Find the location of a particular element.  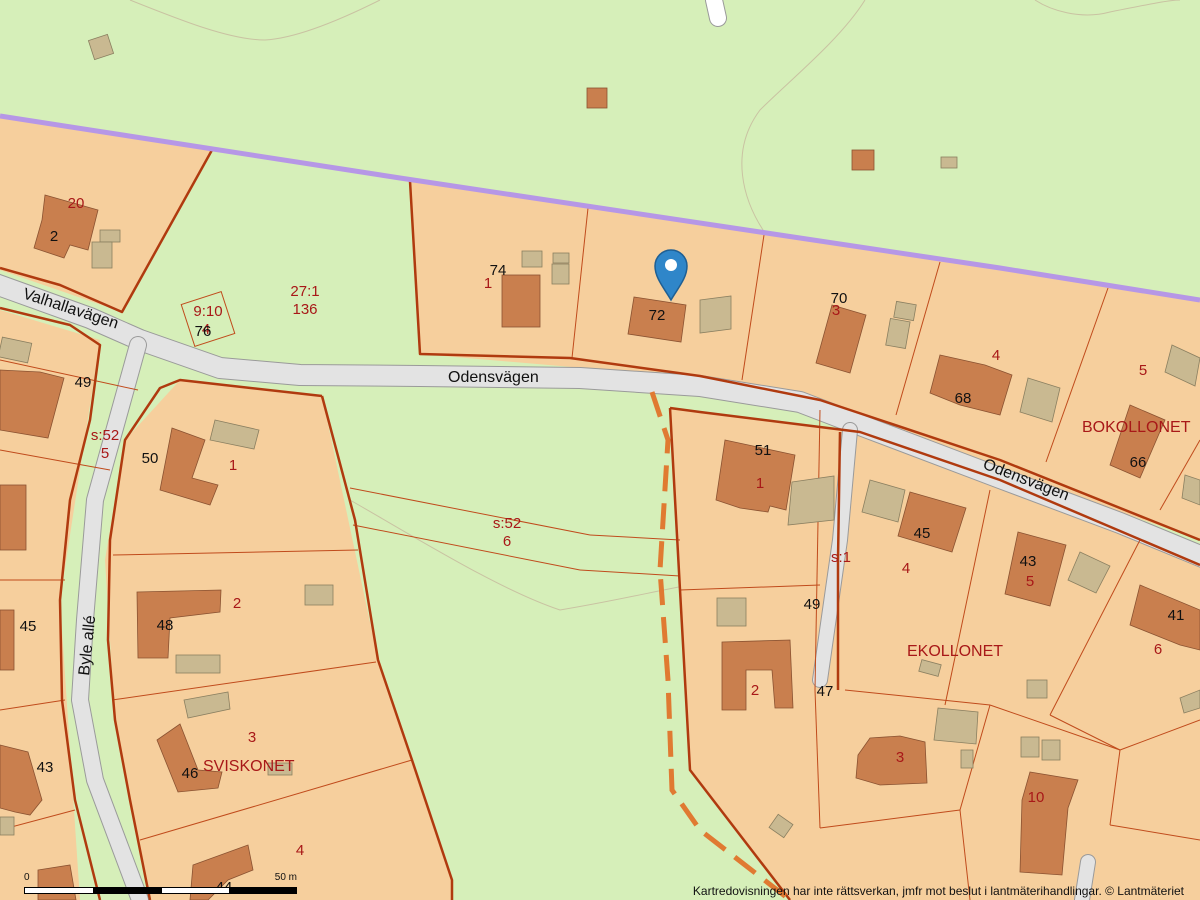

parcel-label: s:1 is located at coordinates (841, 557).